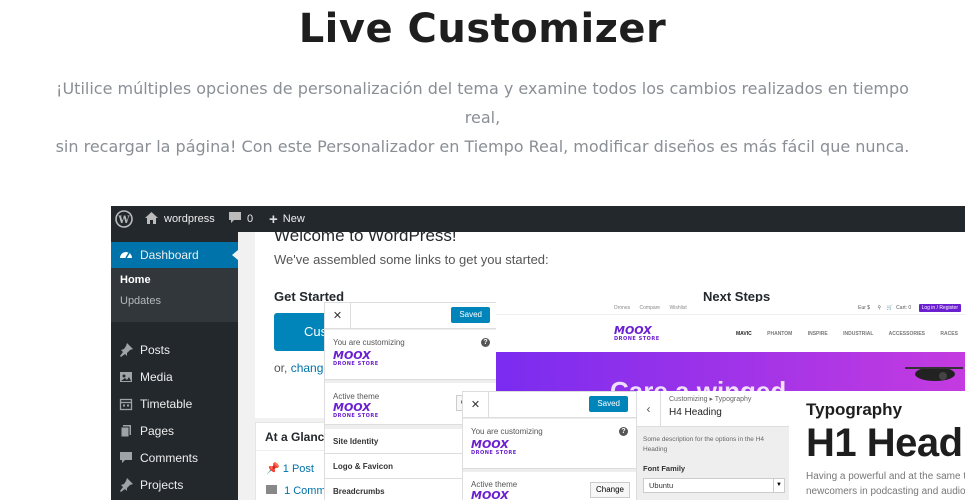  What do you see at coordinates (293, 219) in the screenshot?
I see `new-label: New` at bounding box center [293, 219].